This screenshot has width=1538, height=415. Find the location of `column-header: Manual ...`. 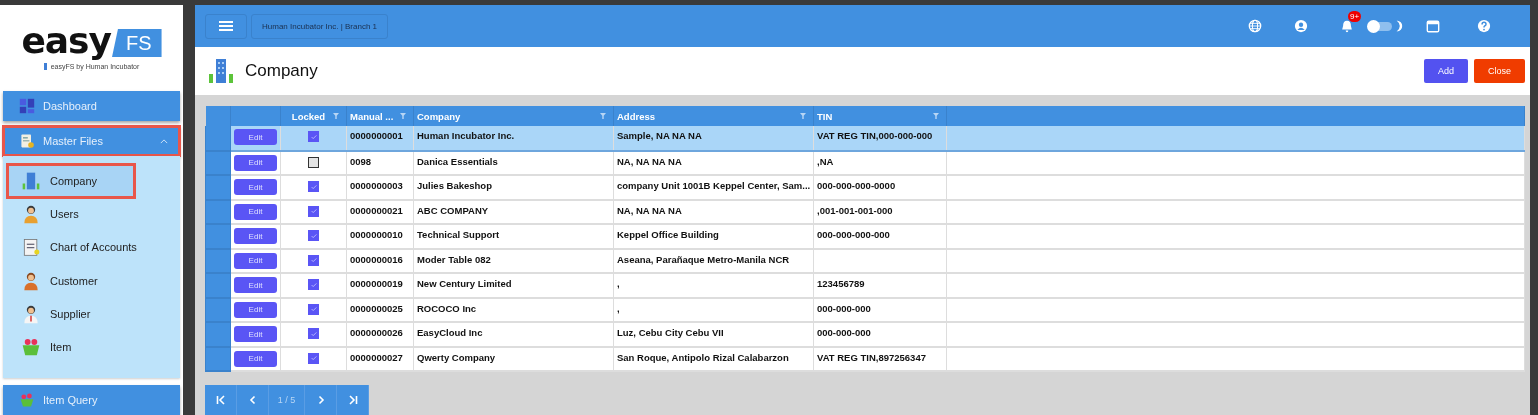

column-header: Manual ... is located at coordinates (380, 116).